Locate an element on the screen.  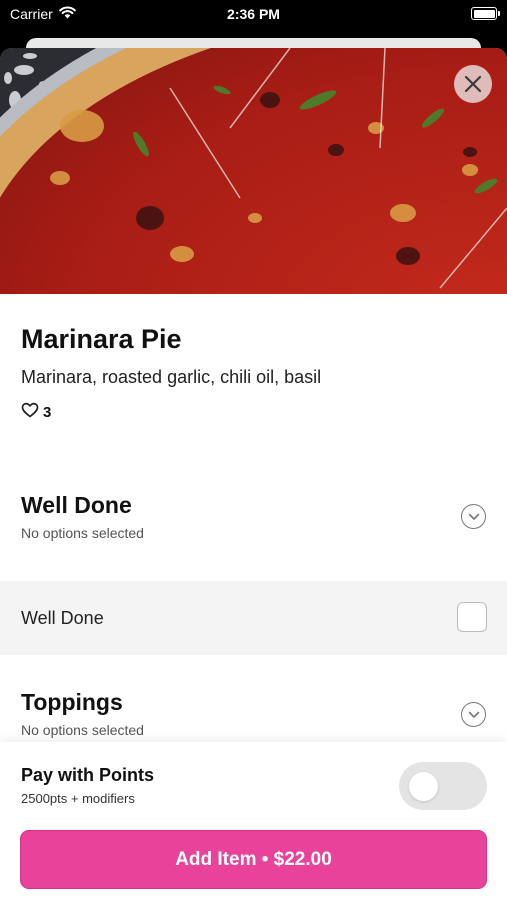
pay-with-points-title: Pay with Points is located at coordinates (88, 775).